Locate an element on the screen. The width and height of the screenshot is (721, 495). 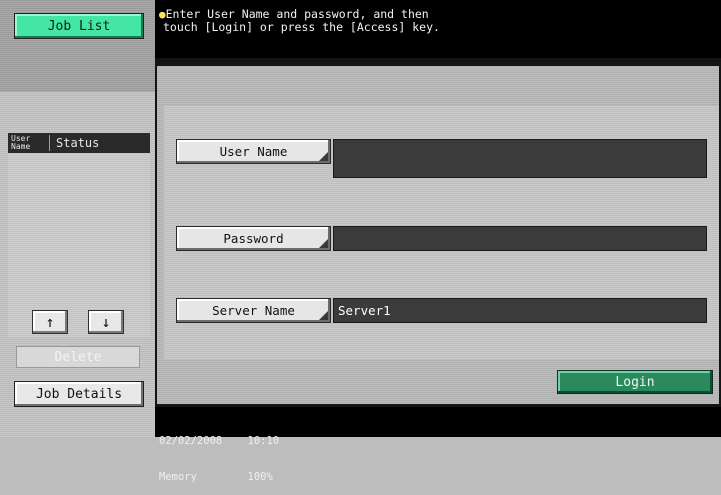
password-button: Password is located at coordinates (253, 238).